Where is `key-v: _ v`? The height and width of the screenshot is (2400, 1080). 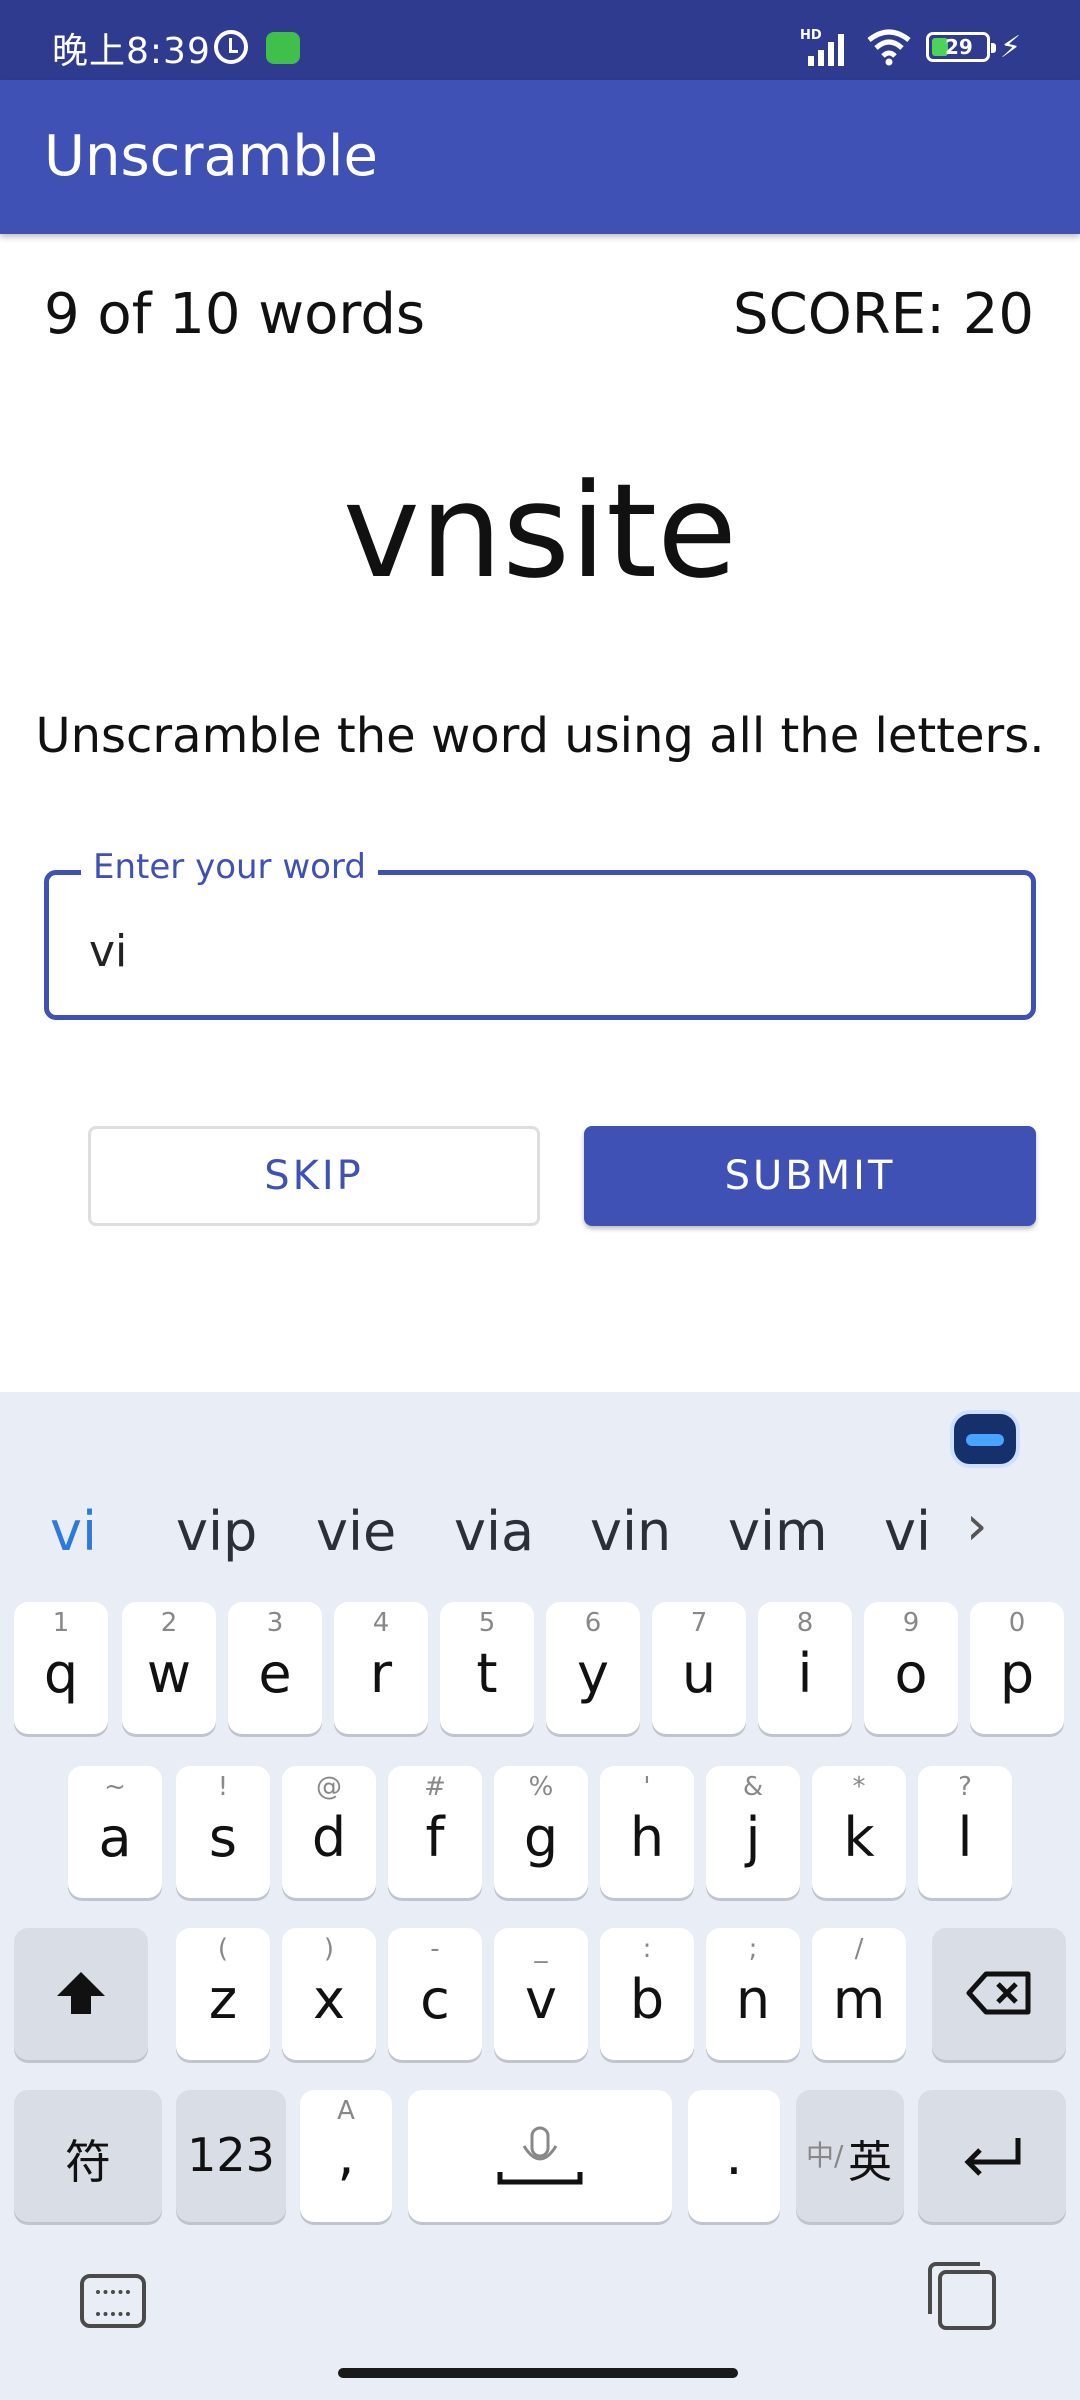
key-v: _ v is located at coordinates (541, 1994).